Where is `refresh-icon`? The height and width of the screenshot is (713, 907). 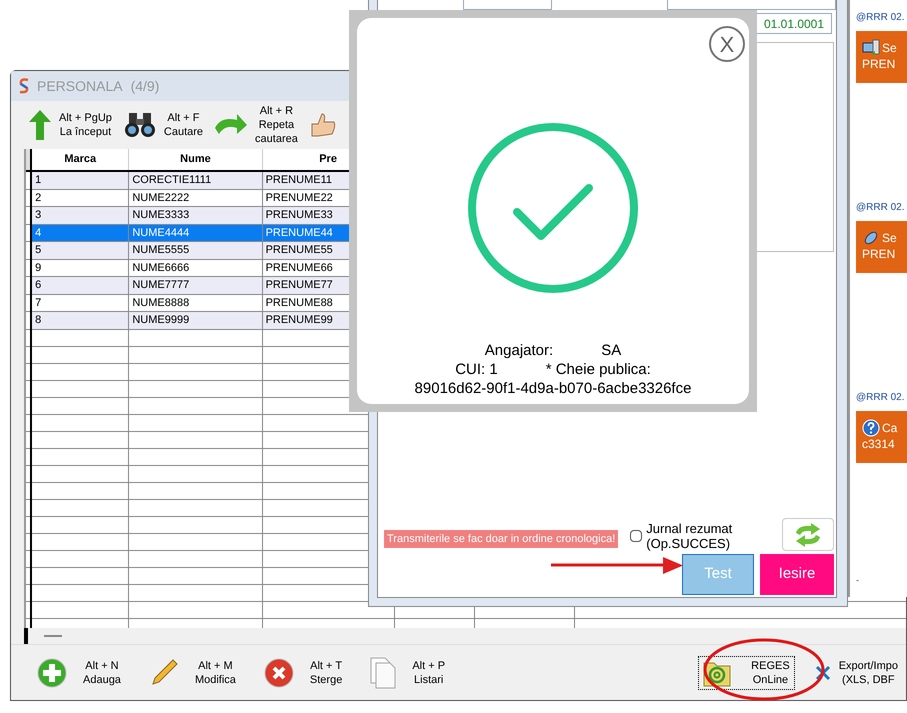 refresh-icon is located at coordinates (808, 534).